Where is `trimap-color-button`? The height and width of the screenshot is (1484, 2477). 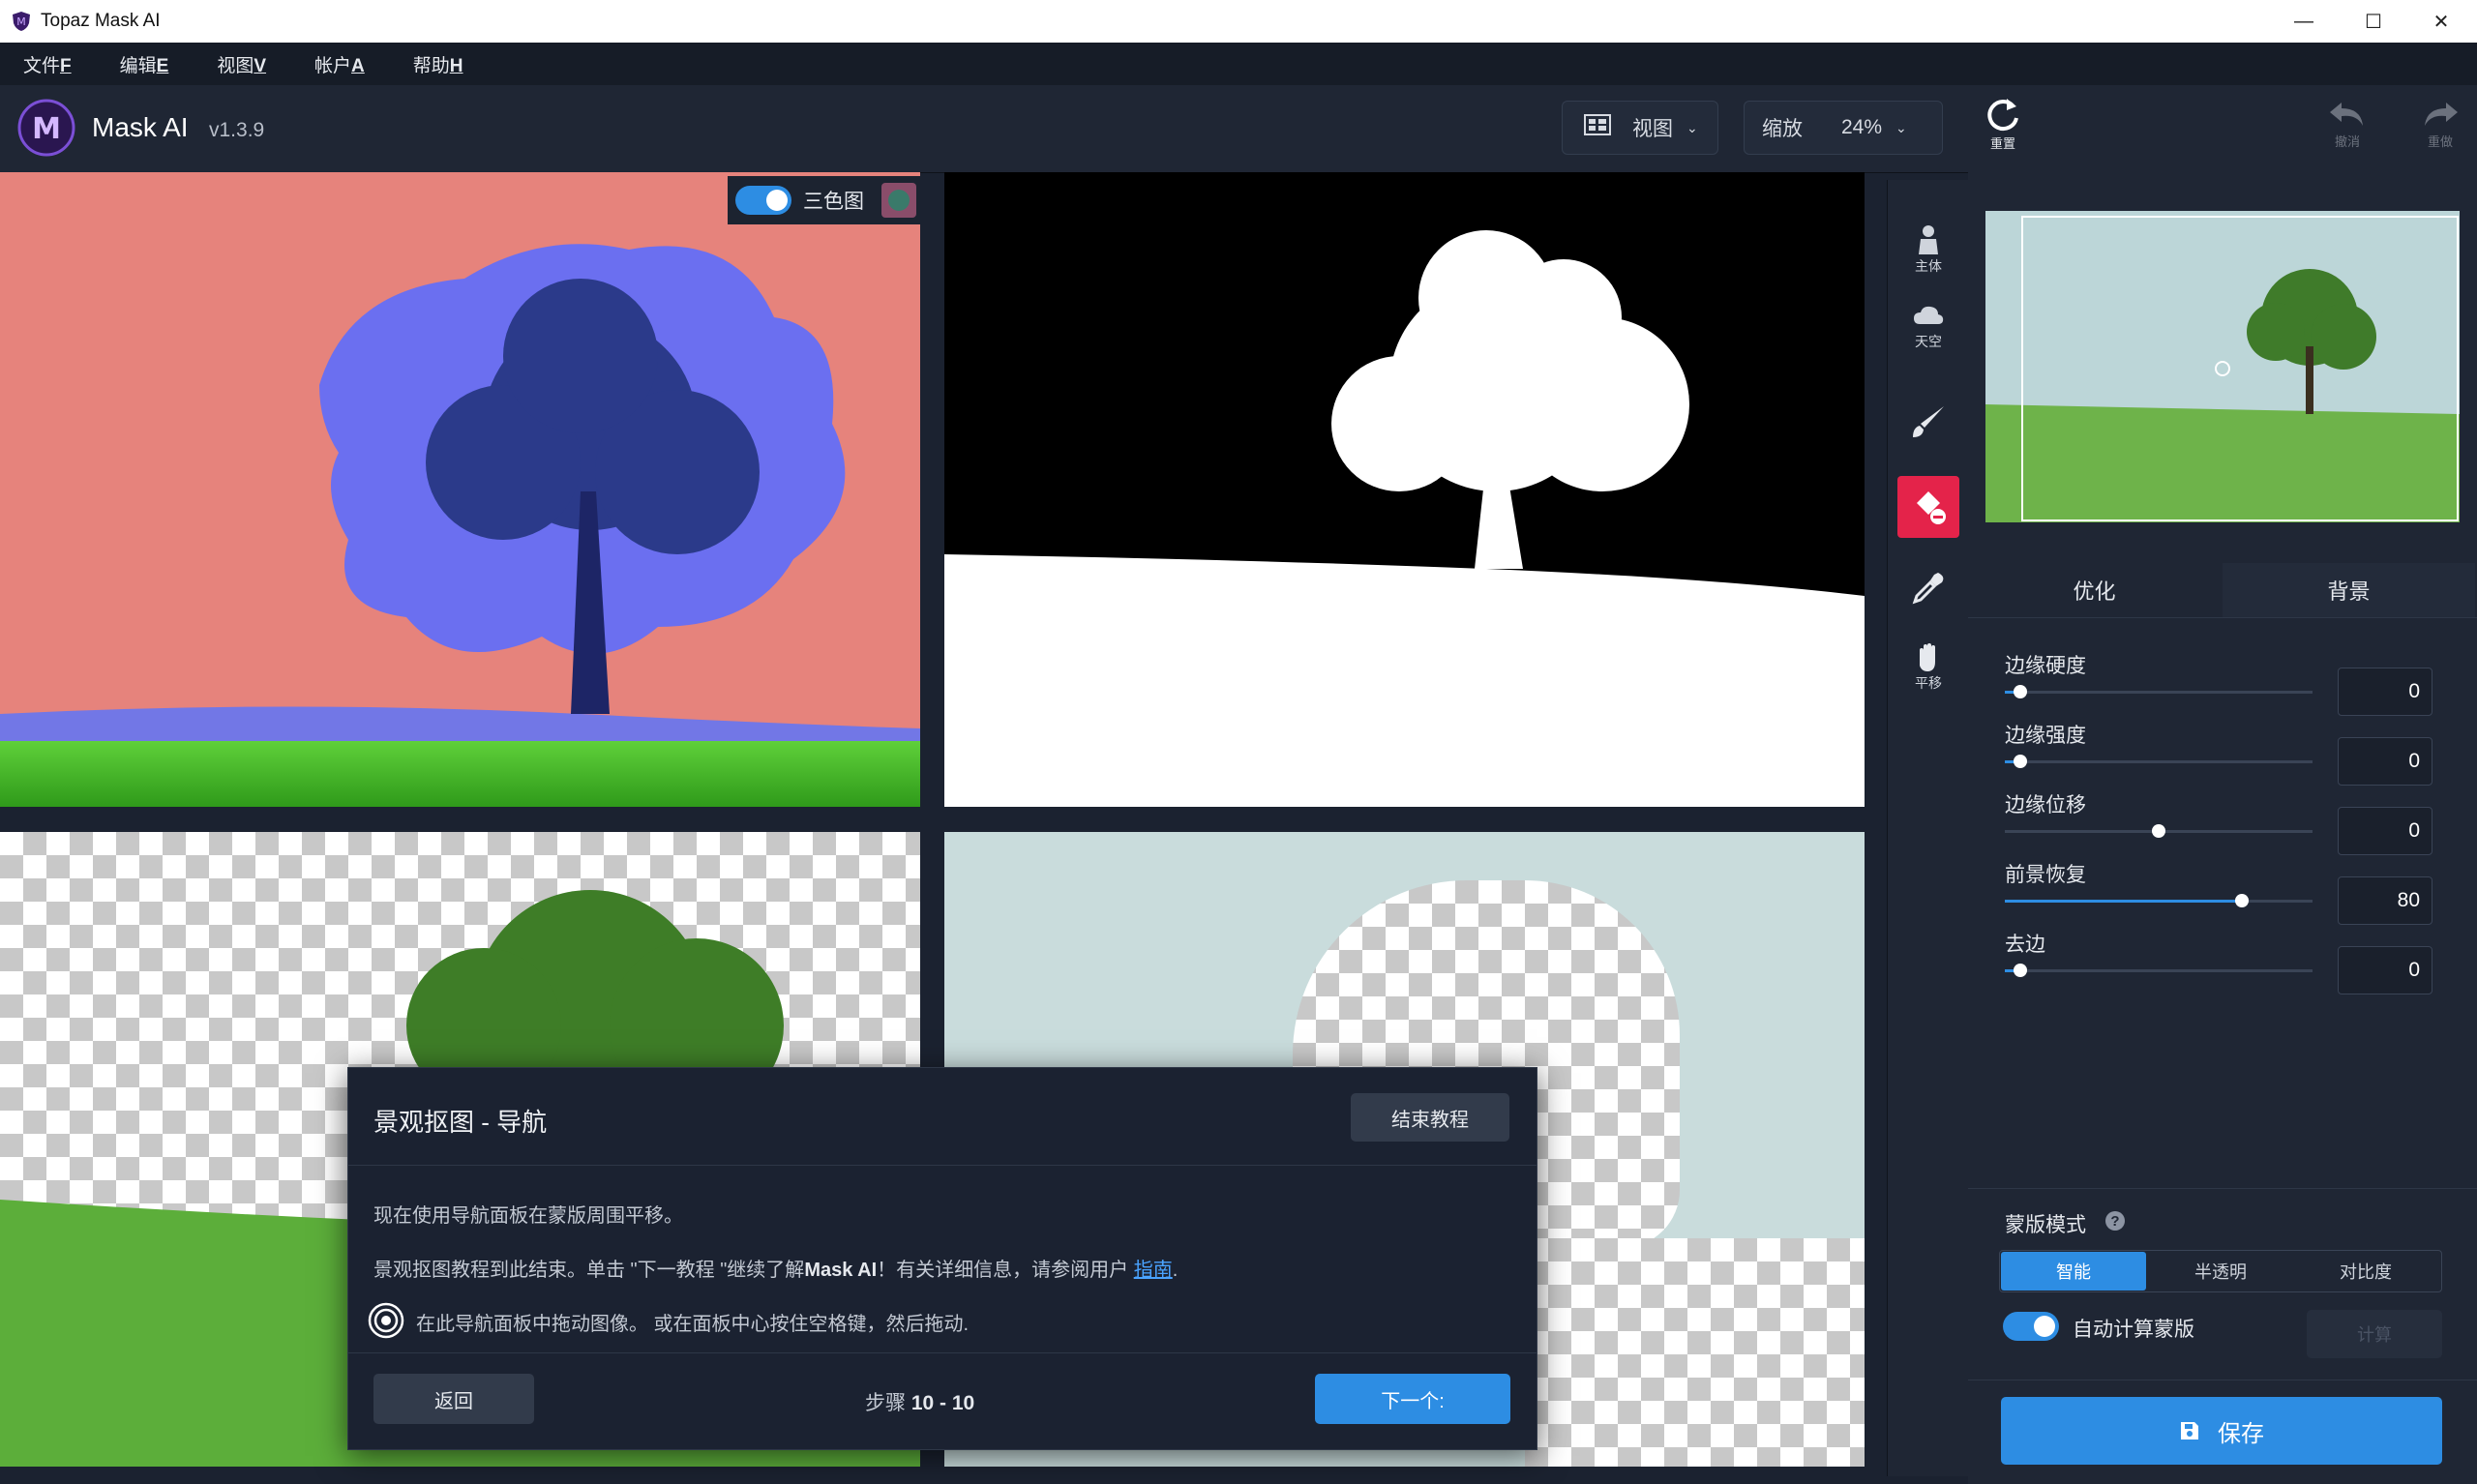
trimap-color-button is located at coordinates (898, 200).